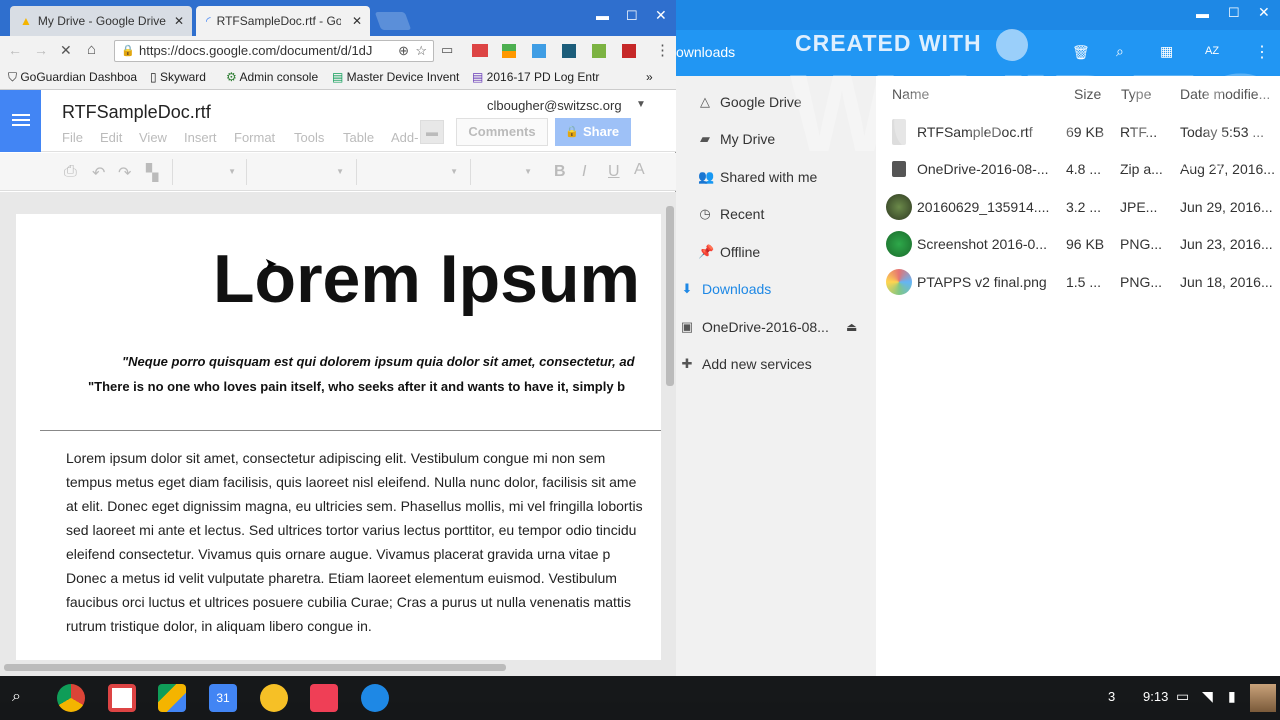  Describe the element at coordinates (687, 288) in the screenshot. I see `download-icon: ⬇` at that location.